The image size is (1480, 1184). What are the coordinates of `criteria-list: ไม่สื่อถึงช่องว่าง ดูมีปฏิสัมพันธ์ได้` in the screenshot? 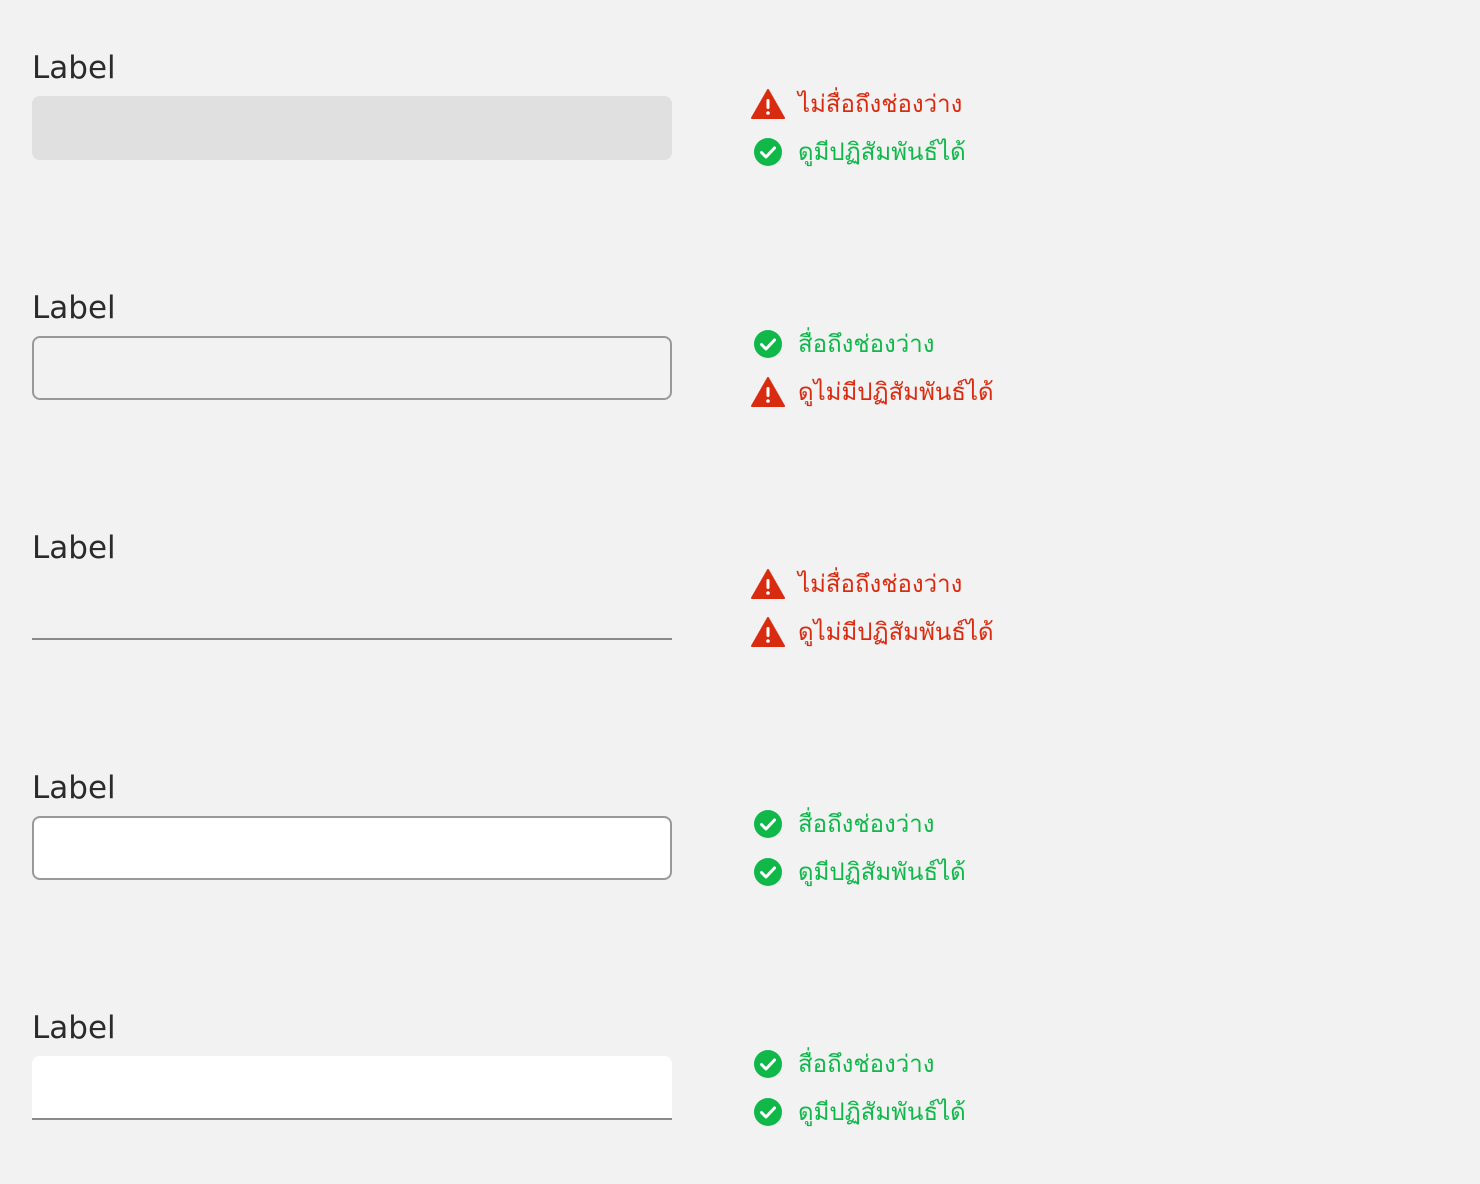 It's located at (858, 128).